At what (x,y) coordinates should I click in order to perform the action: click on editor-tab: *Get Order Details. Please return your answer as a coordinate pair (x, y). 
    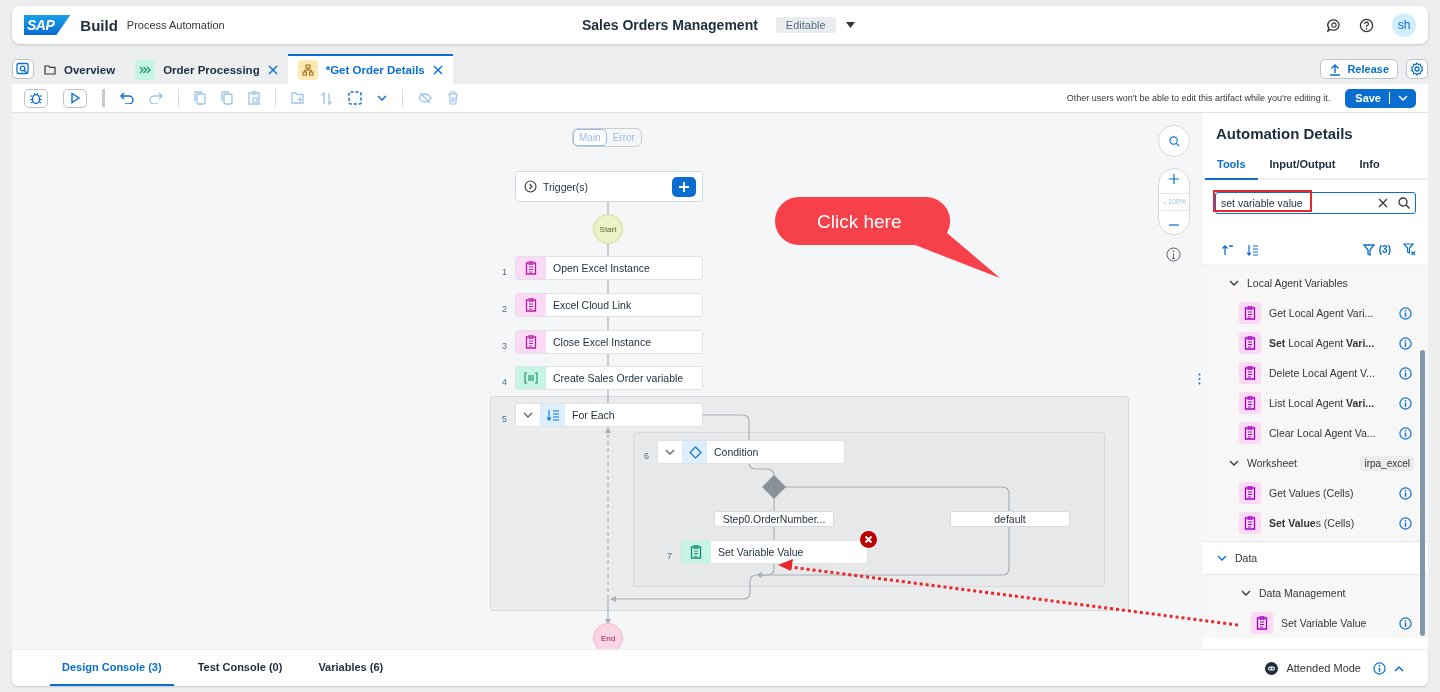
    Looking at the image, I should click on (370, 69).